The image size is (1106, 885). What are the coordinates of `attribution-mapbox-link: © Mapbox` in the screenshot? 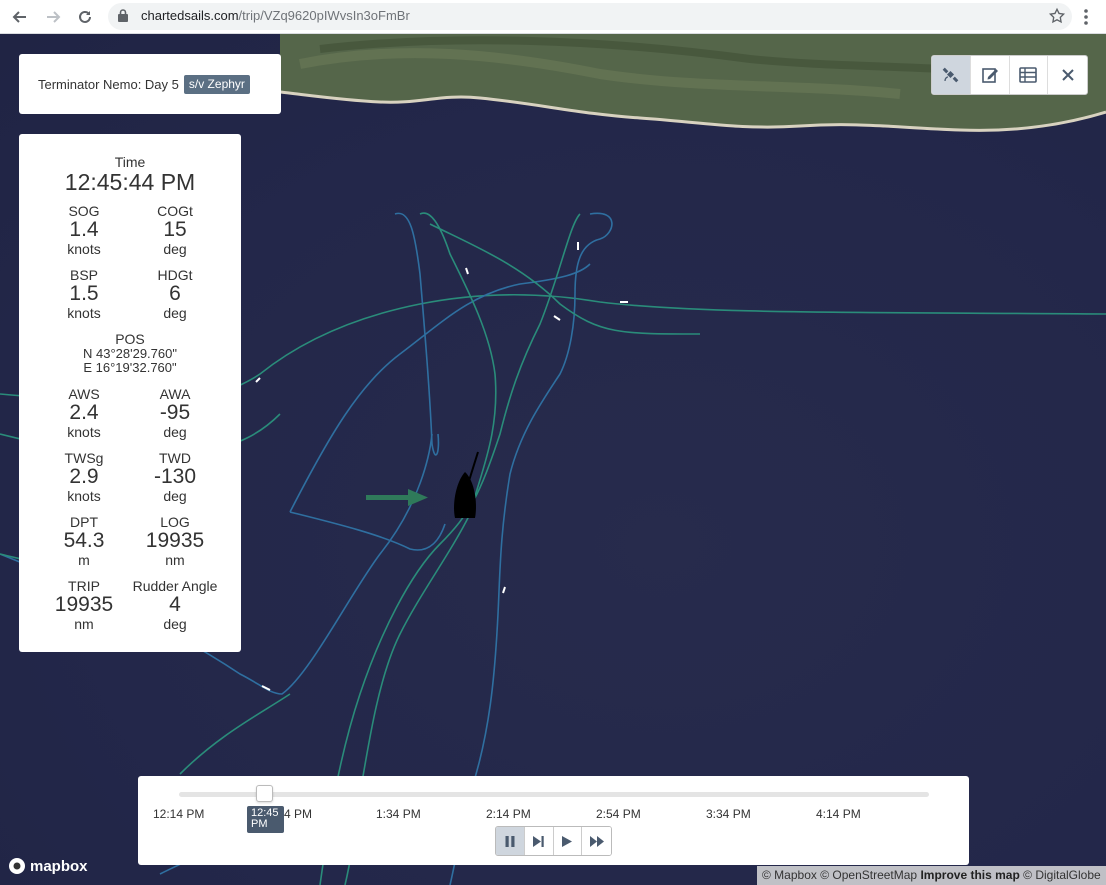 It's located at (789, 875).